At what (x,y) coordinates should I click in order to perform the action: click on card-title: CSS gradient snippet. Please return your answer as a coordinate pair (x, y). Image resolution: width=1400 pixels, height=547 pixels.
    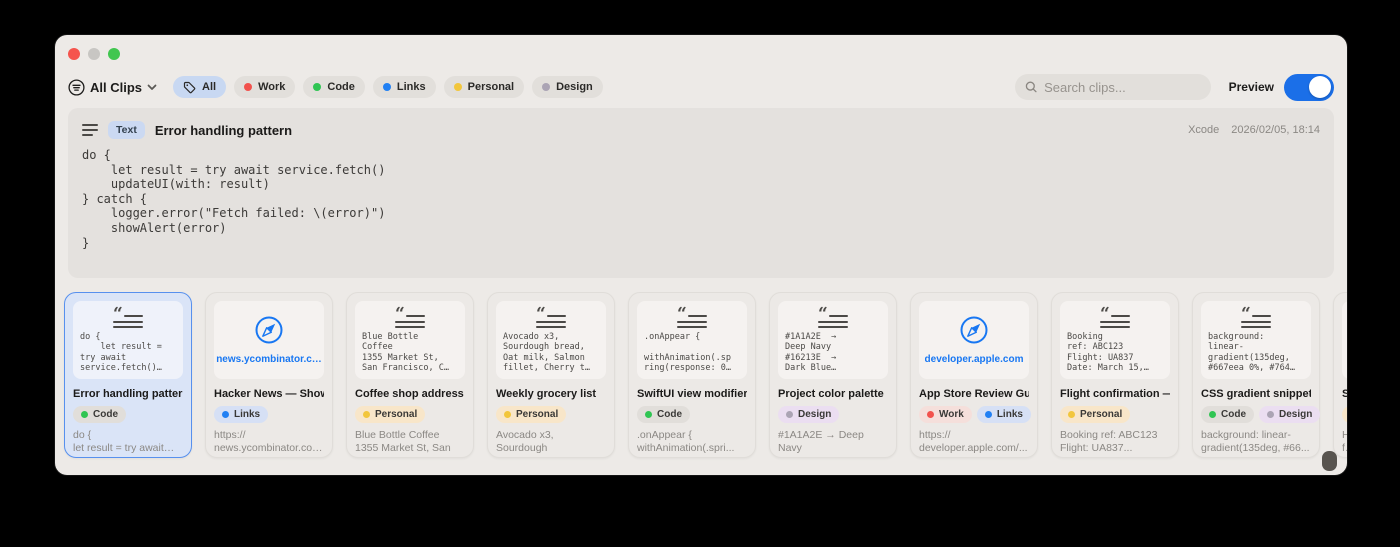
    Looking at the image, I should click on (1256, 394).